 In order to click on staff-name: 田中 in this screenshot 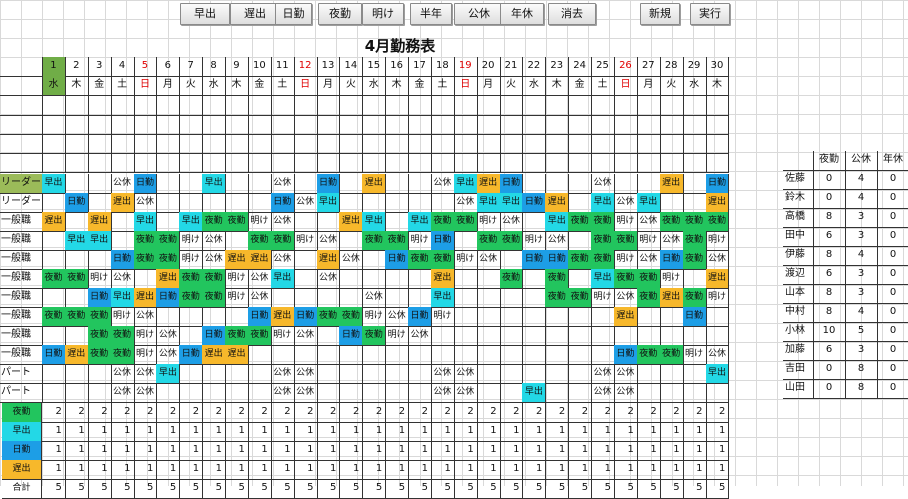, I will do `click(798, 237)`.